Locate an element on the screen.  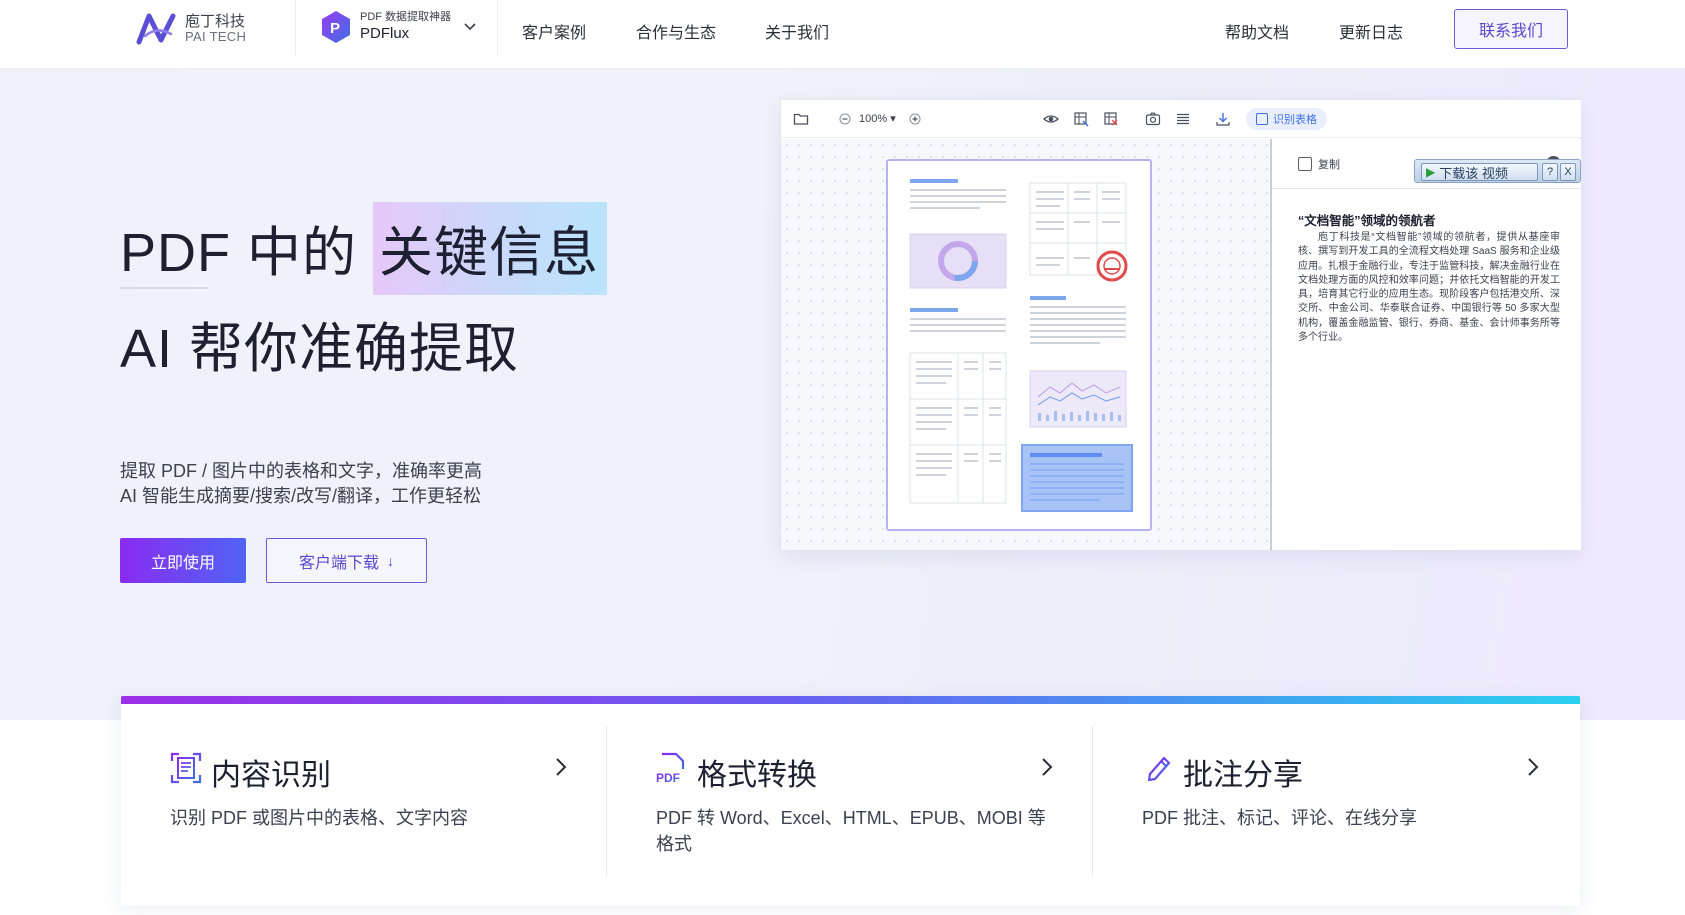
recognize-table-button: 识别表格 is located at coordinates (1286, 119).